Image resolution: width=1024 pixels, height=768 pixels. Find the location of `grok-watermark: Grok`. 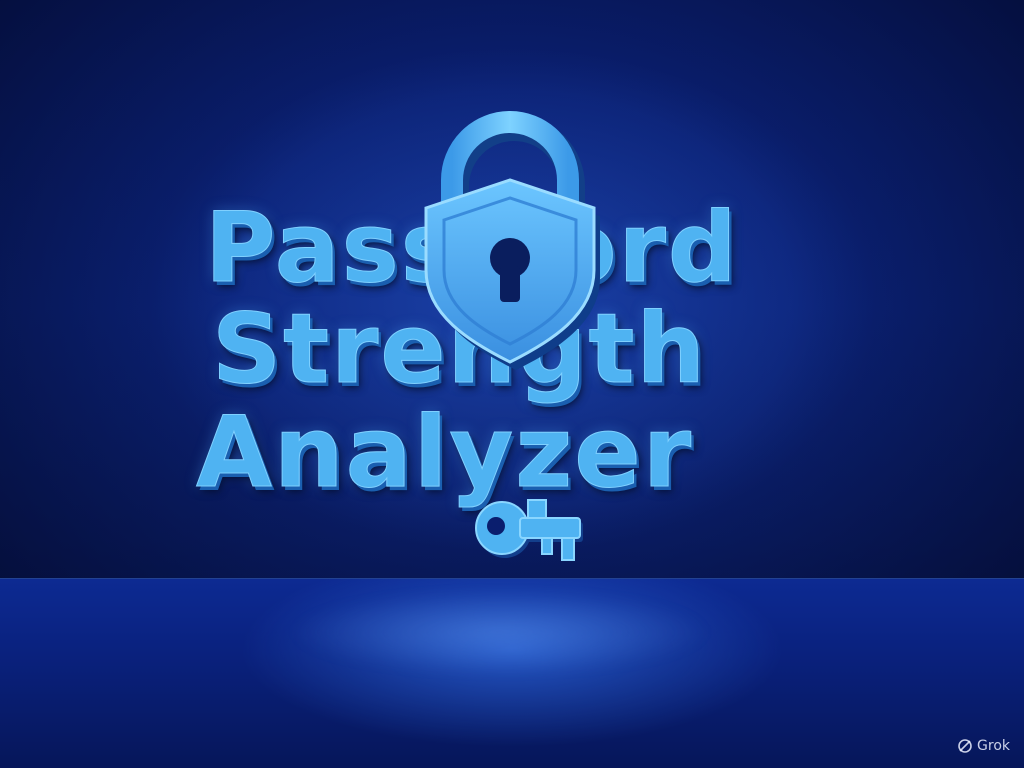

grok-watermark: Grok is located at coordinates (983, 746).